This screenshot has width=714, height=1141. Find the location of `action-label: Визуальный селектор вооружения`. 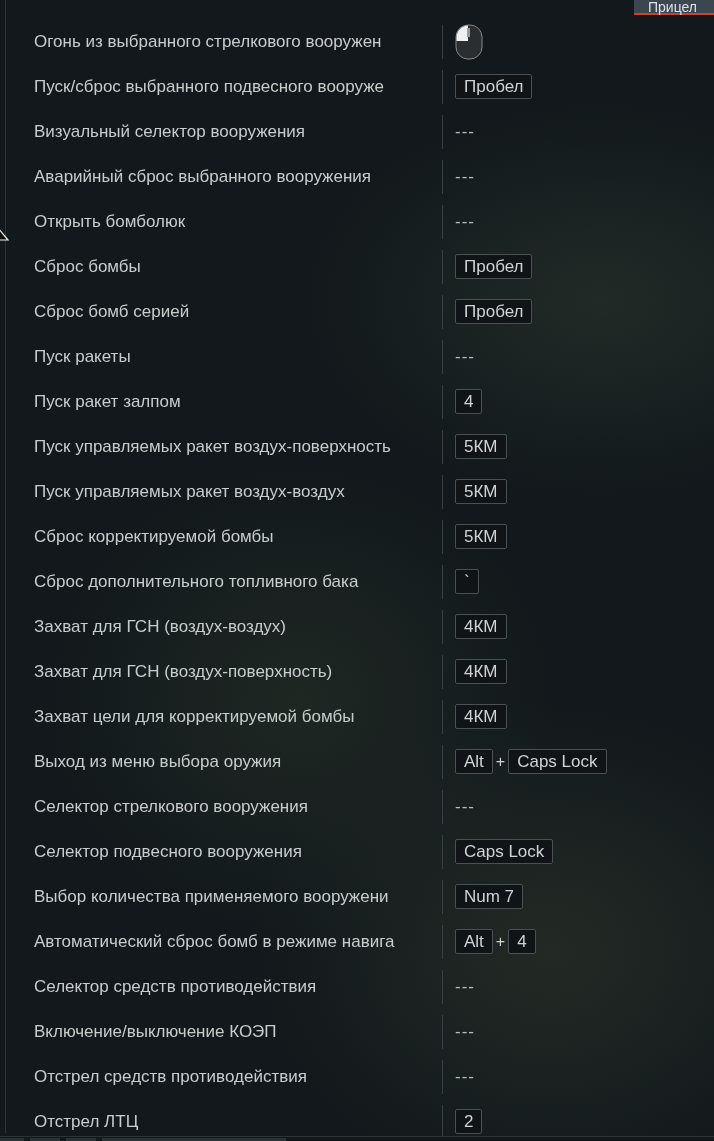

action-label: Визуальный селектор вооружения is located at coordinates (170, 131).